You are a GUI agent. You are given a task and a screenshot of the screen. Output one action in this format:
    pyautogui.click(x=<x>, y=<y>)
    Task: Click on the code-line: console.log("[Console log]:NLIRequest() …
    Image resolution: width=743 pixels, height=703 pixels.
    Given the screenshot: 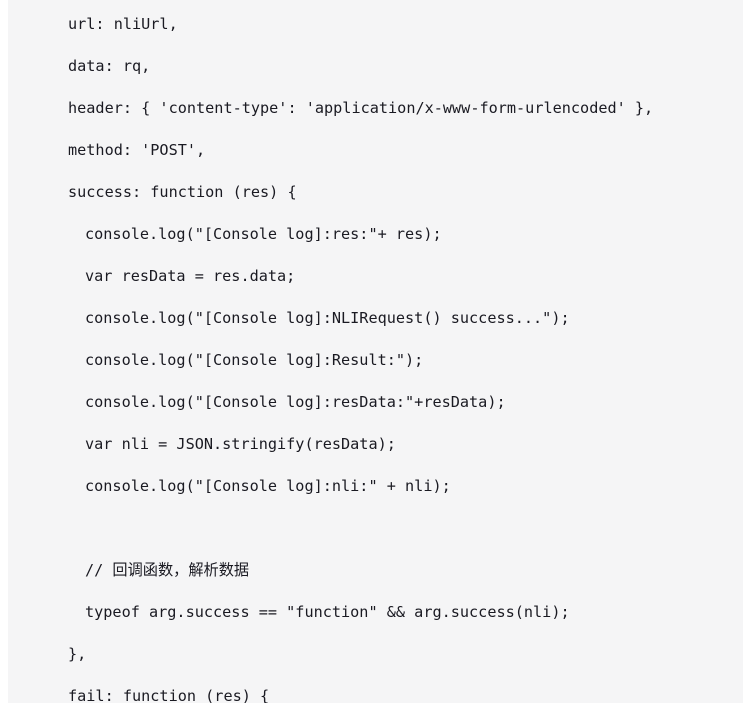 What is the action you would take?
    pyautogui.click(x=327, y=318)
    